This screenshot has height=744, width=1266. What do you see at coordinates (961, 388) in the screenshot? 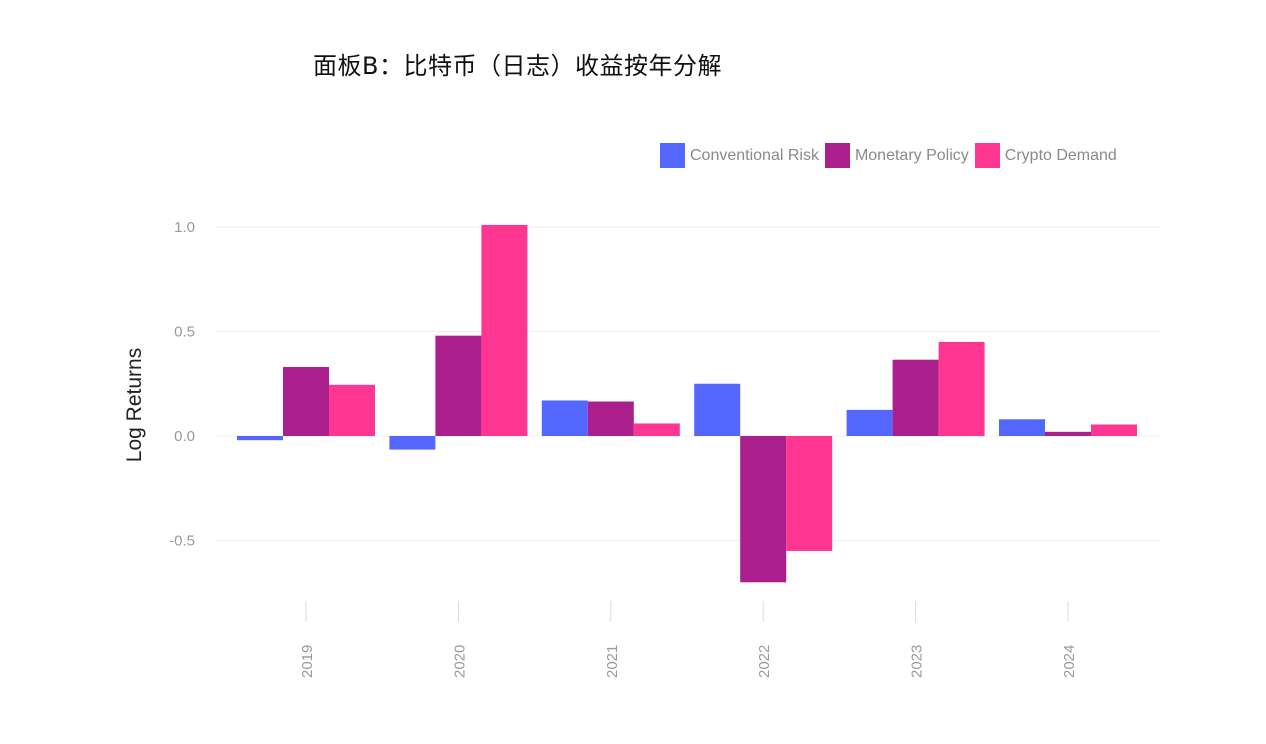
I see `bar-crypto-demand-2023` at bounding box center [961, 388].